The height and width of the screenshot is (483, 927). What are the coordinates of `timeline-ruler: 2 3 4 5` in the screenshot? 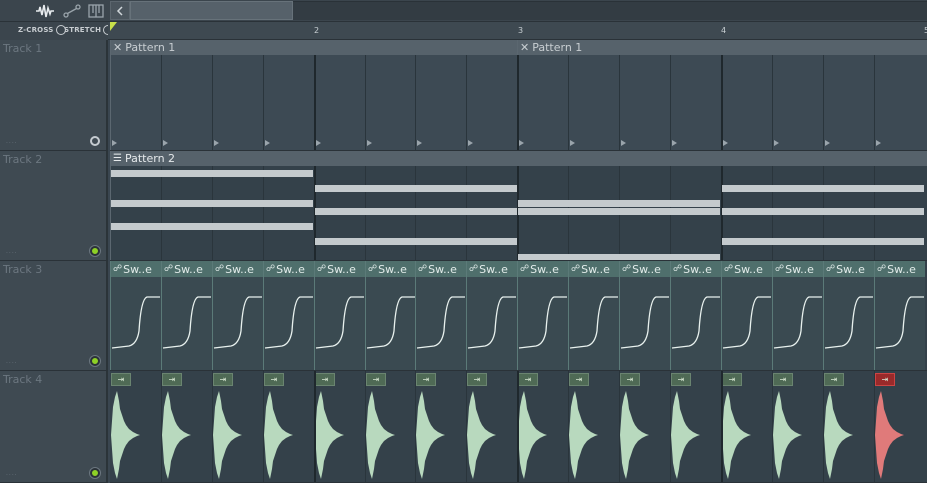 It's located at (517, 31).